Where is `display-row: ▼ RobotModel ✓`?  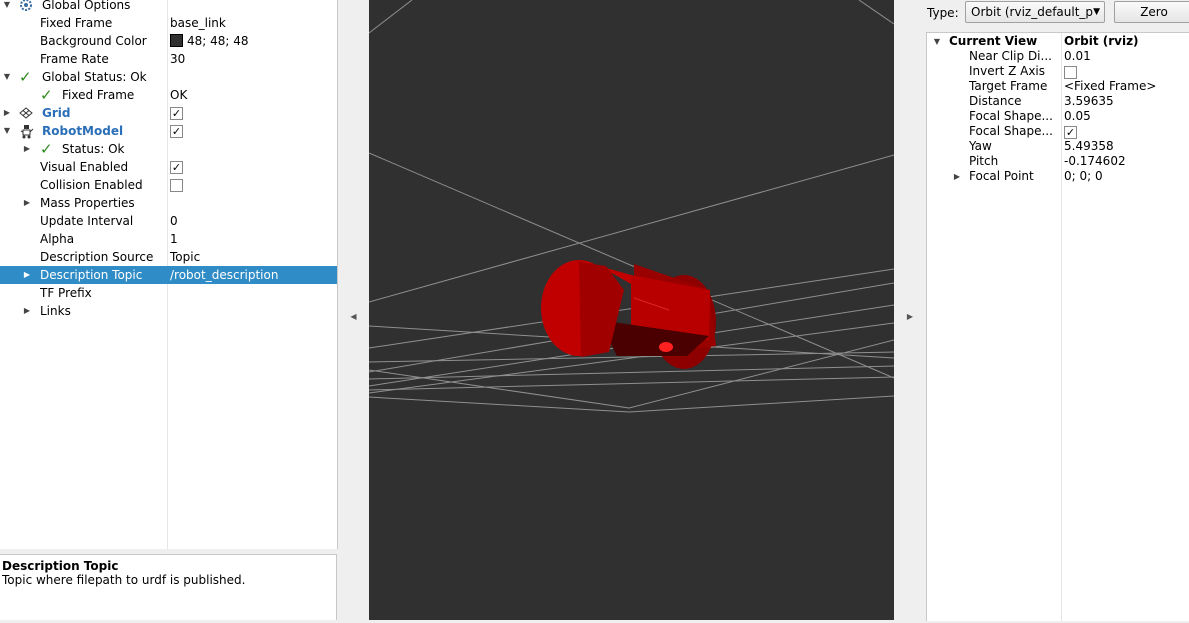 display-row: ▼ RobotModel ✓ is located at coordinates (168, 131).